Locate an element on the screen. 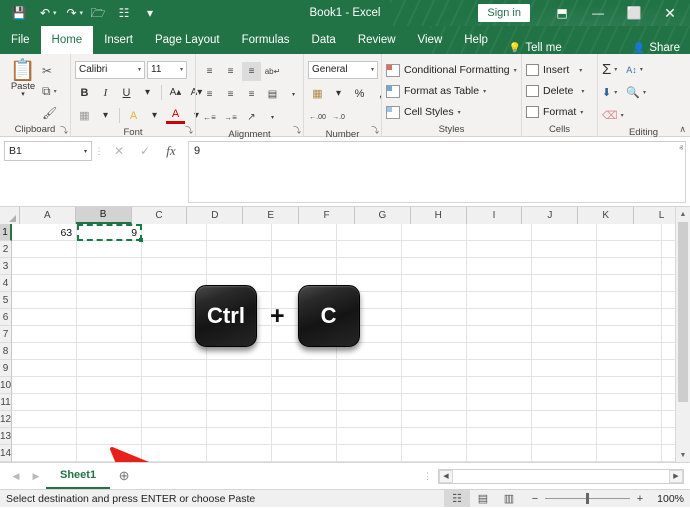  cell-D14 is located at coordinates (240, 453).